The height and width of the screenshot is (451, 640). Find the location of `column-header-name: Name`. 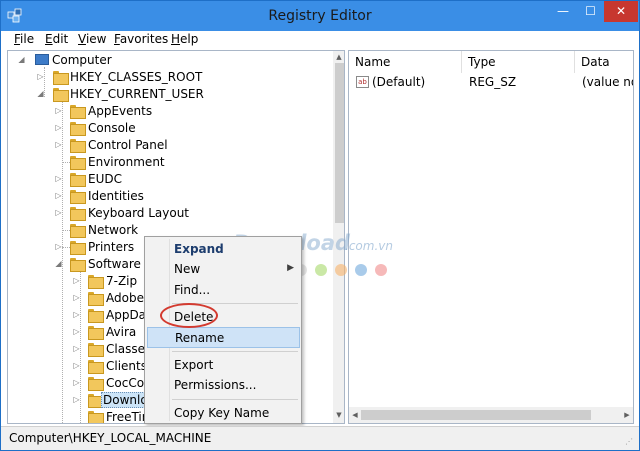

column-header-name: Name is located at coordinates (405, 62).